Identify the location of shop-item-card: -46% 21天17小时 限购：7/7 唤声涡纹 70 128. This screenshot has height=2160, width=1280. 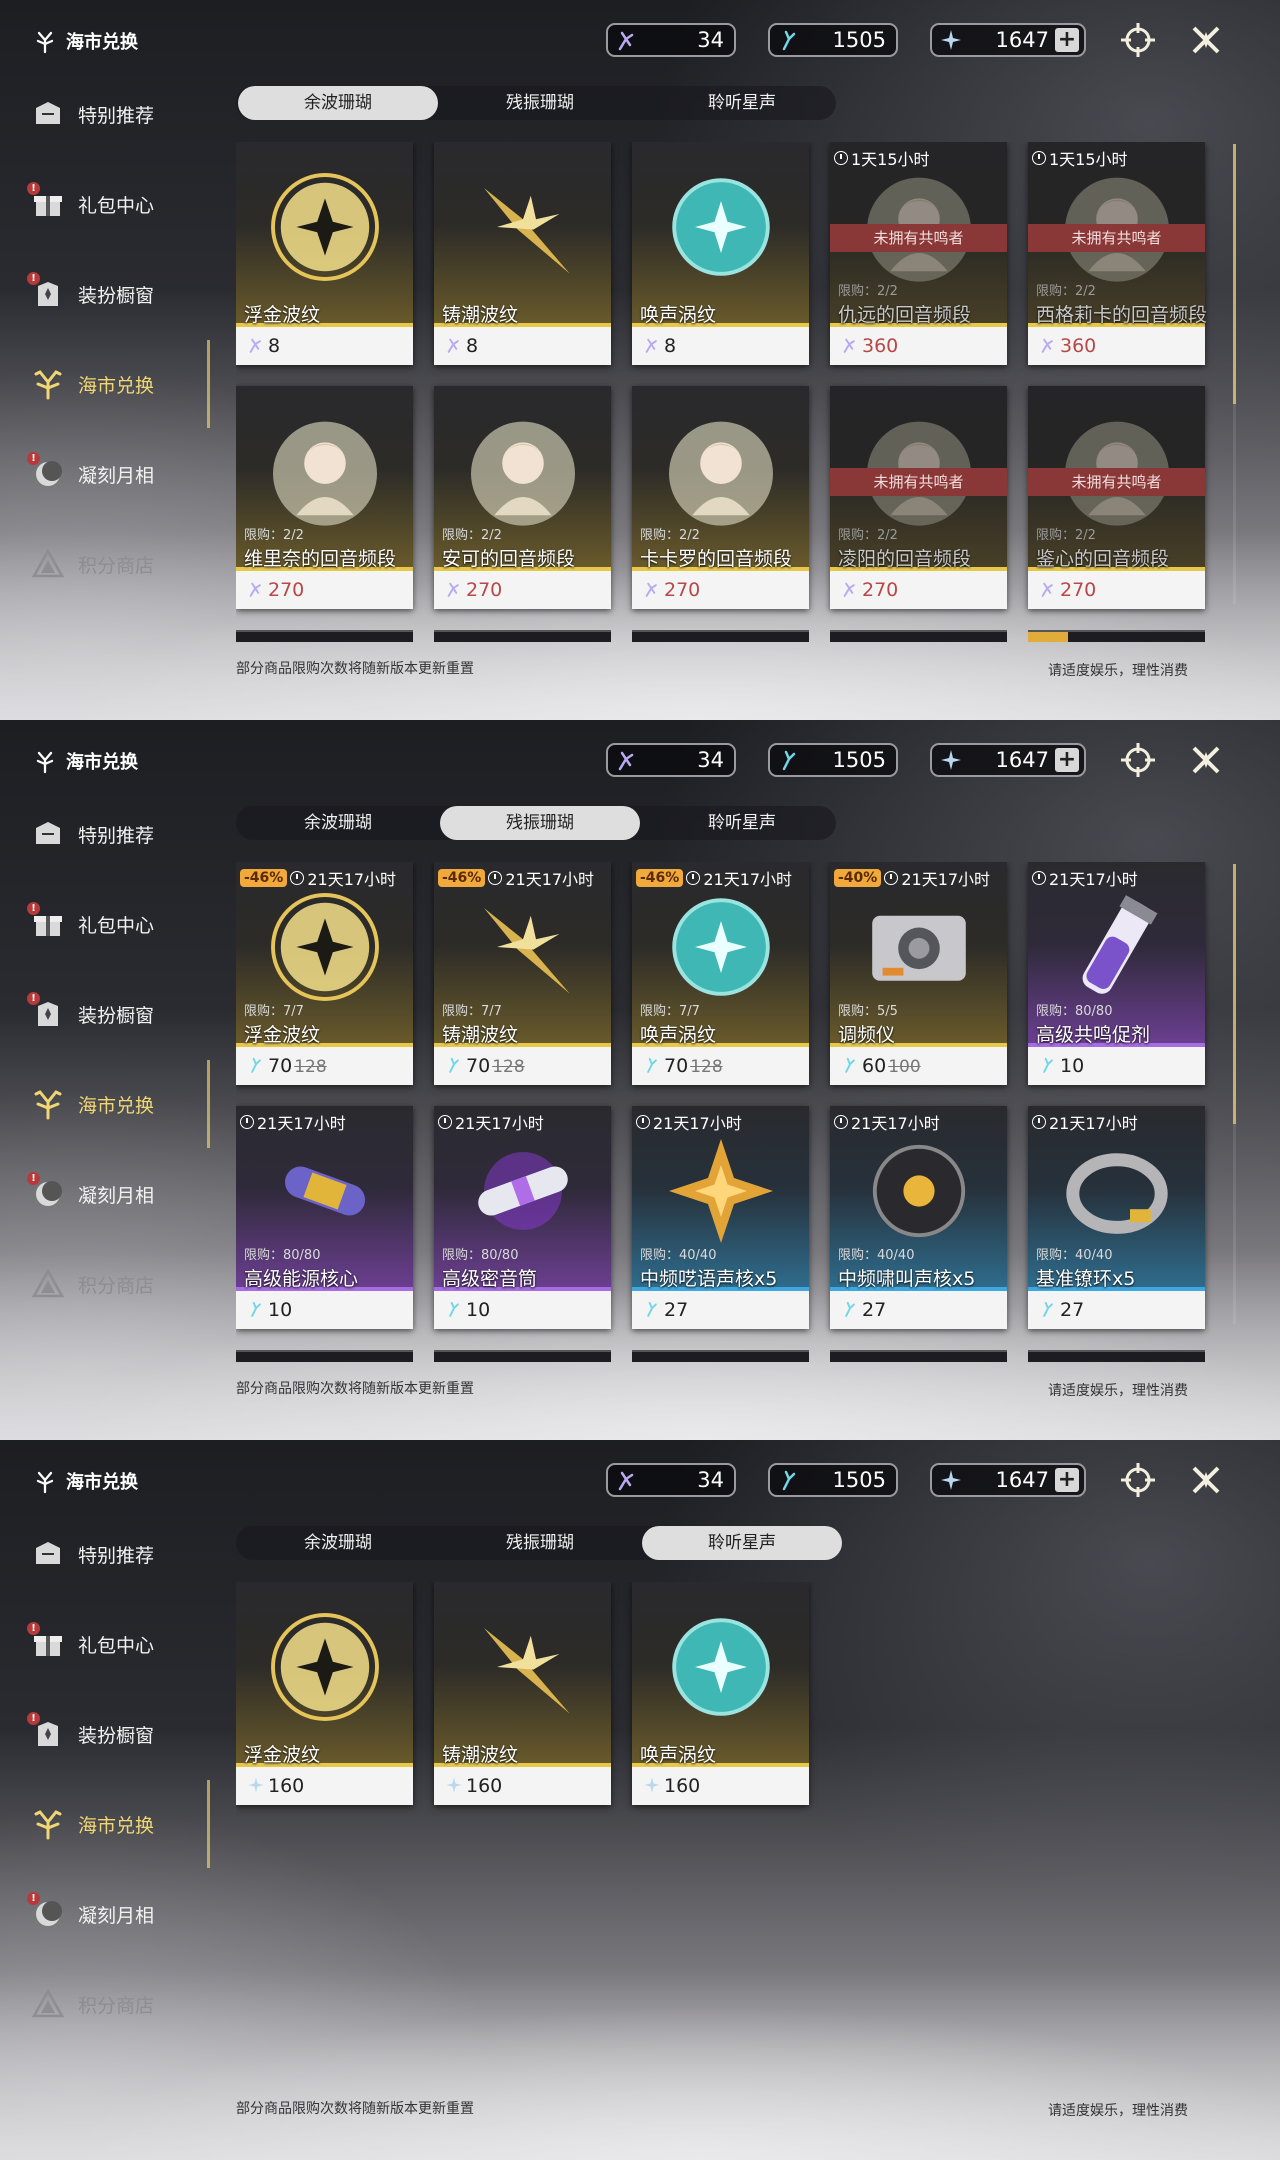
(720, 973).